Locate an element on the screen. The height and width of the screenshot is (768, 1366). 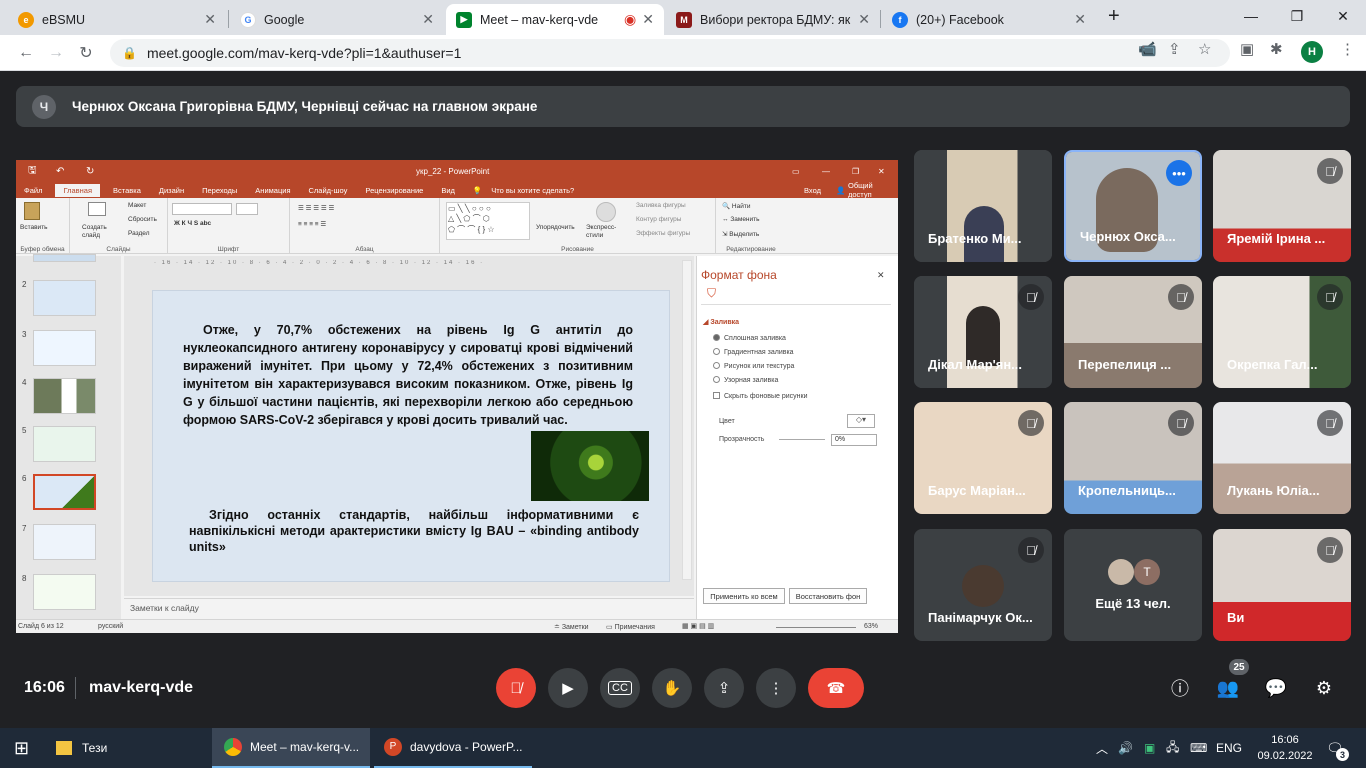
captions-button: CC is located at coordinates (620, 688).